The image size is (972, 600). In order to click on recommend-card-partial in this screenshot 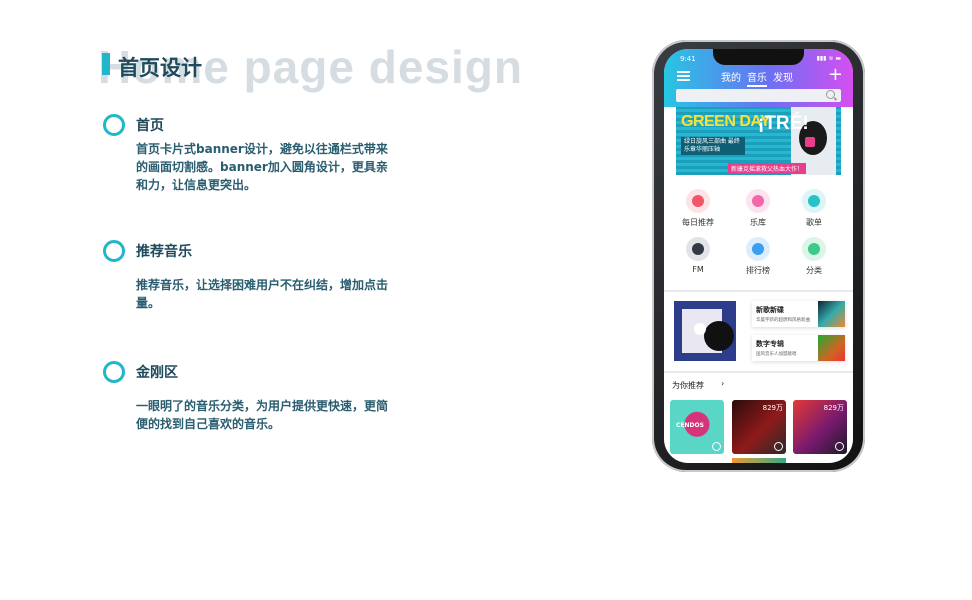, I will do `click(759, 460)`.